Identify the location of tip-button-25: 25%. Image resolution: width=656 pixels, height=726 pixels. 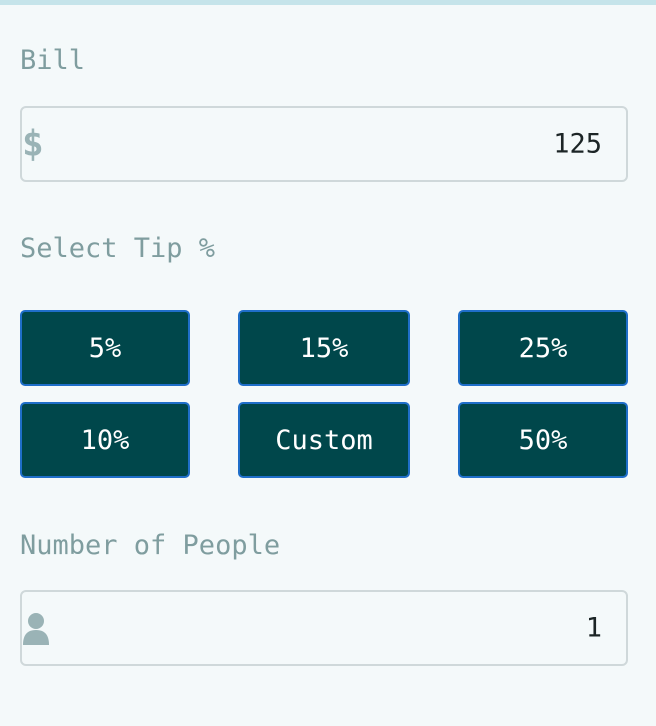
(543, 348).